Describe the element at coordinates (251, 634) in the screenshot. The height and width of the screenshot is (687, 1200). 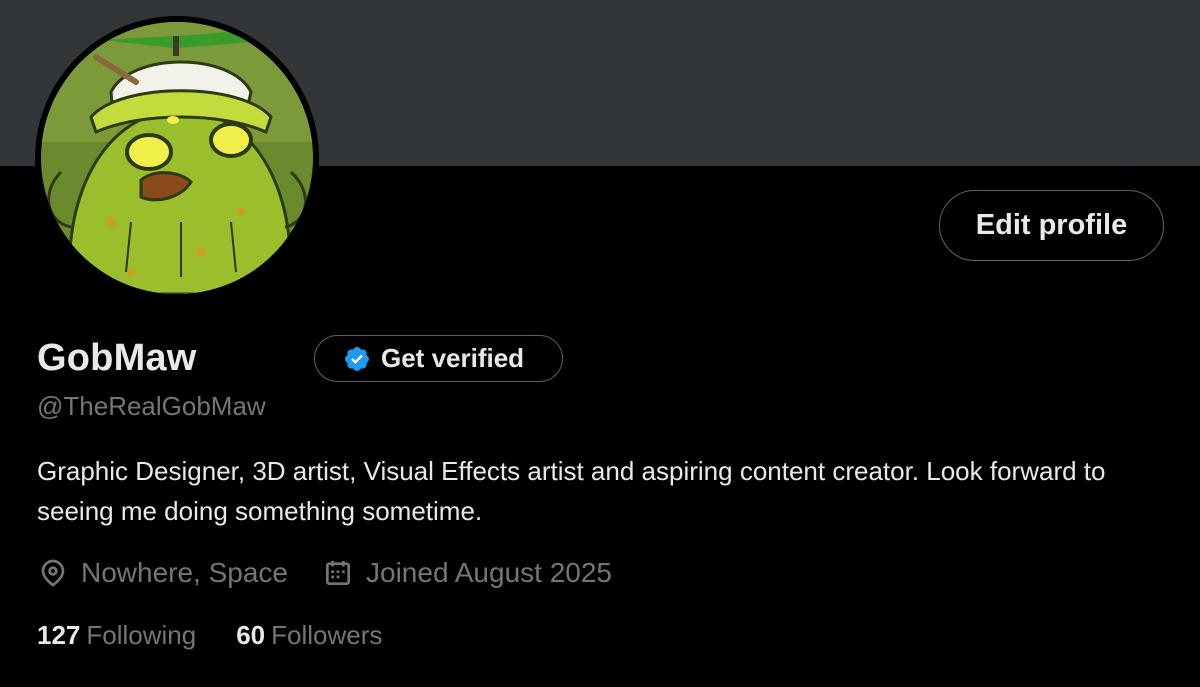
I see `followers-count: 60` at that location.